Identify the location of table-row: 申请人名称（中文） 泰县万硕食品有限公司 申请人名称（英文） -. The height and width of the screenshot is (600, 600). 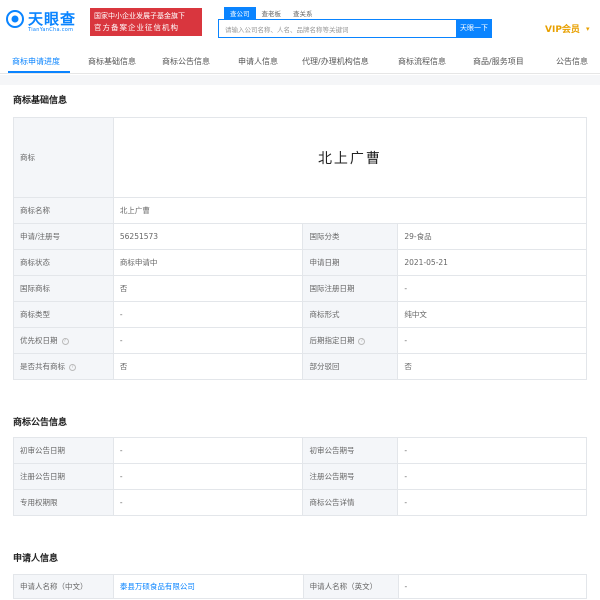
(300, 586).